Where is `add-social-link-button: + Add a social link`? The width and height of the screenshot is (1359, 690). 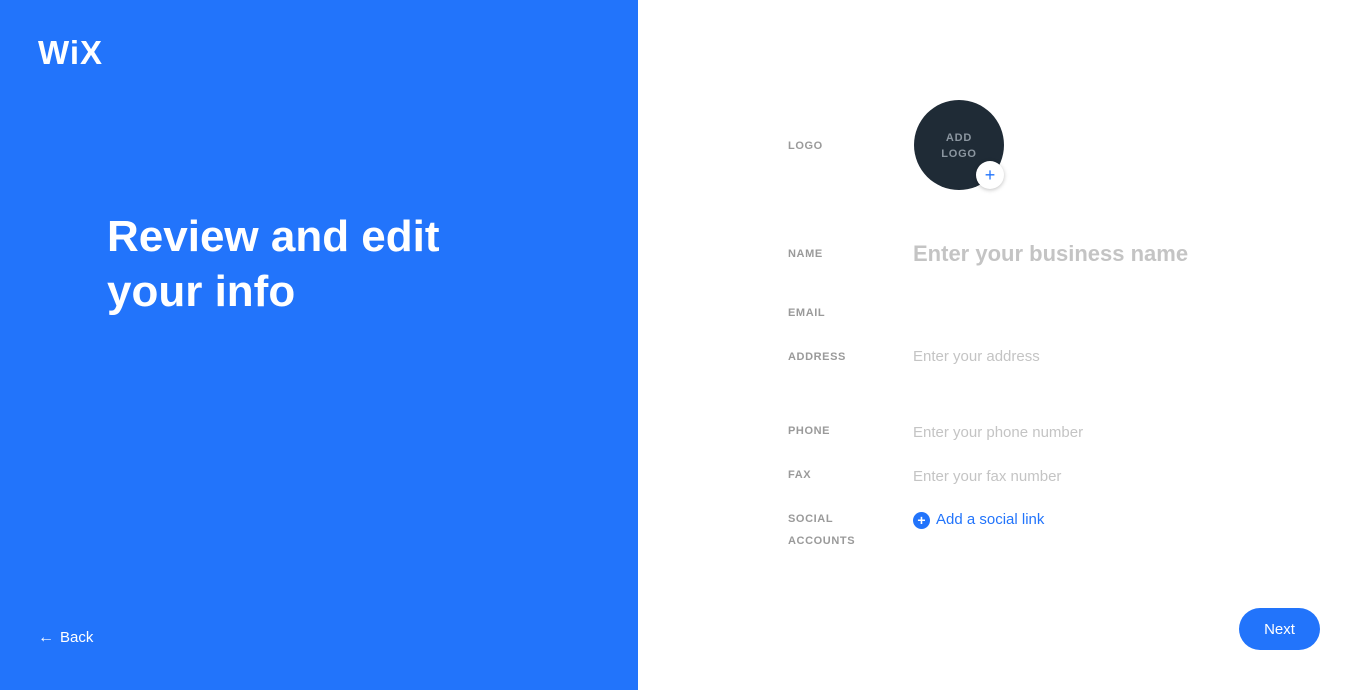 add-social-link-button: + Add a social link is located at coordinates (978, 520).